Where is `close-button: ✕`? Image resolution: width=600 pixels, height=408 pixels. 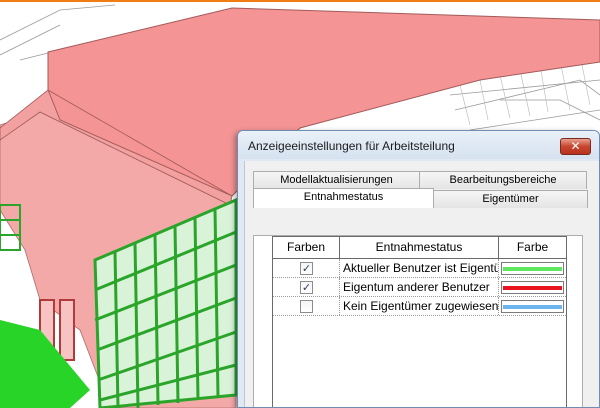 close-button: ✕ is located at coordinates (575, 146).